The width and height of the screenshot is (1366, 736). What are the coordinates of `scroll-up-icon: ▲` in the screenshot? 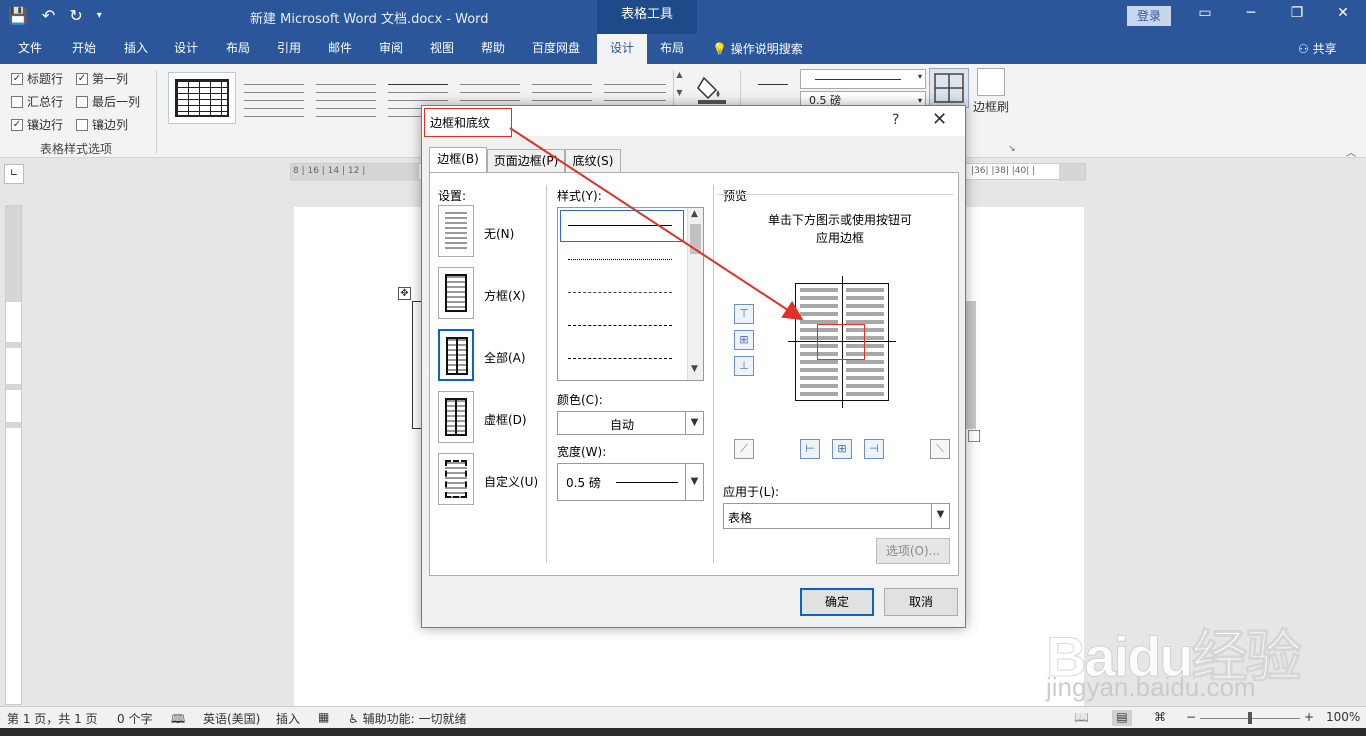 It's located at (694, 214).